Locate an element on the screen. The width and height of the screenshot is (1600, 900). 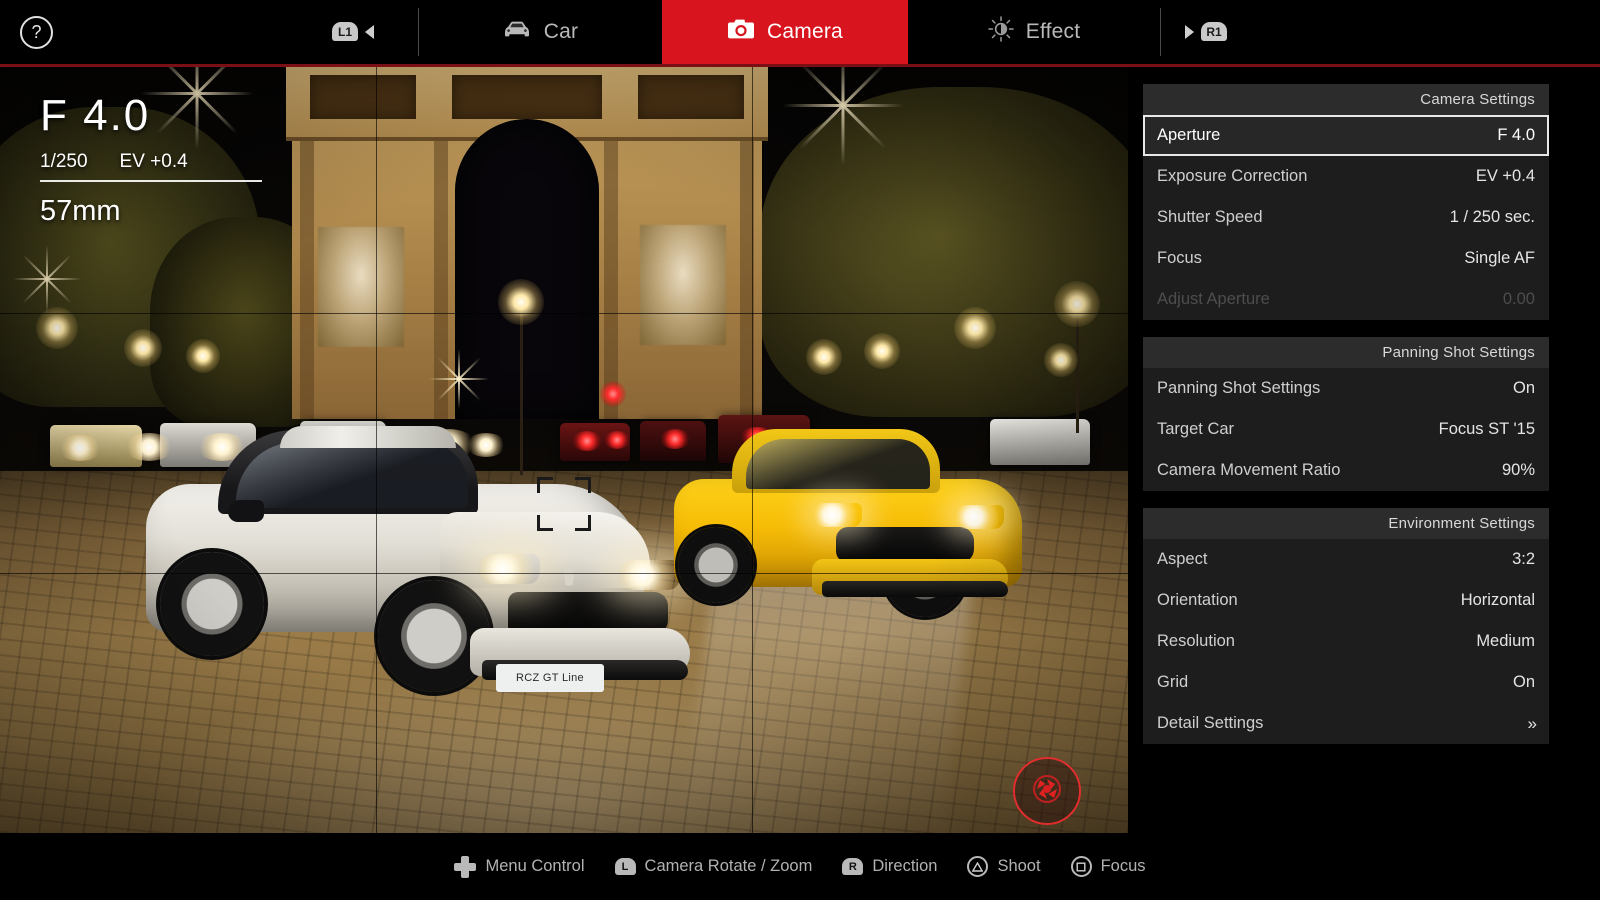
row-label: Camera Movement Ratio is located at coordinates (1249, 470).